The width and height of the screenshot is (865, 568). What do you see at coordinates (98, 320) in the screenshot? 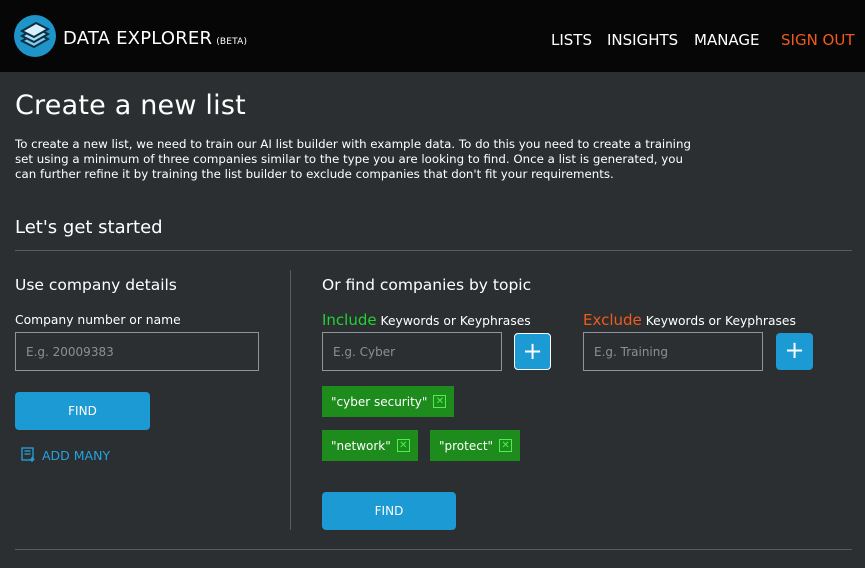
I see `company-field-label: Company number or name` at bounding box center [98, 320].